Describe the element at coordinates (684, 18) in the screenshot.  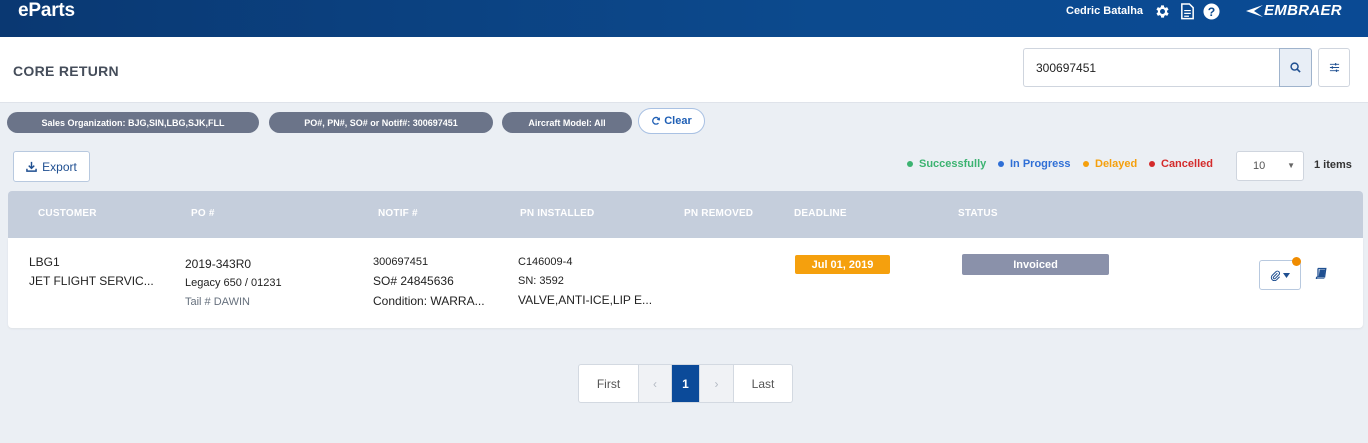
I see `top-navbar: eParts Cedric Batalha ? EMBRAER` at that location.